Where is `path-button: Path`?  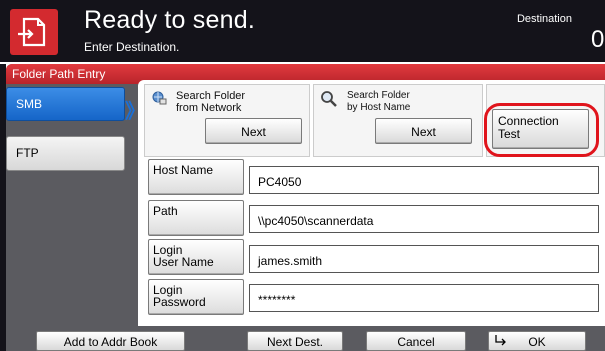 path-button: Path is located at coordinates (196, 218).